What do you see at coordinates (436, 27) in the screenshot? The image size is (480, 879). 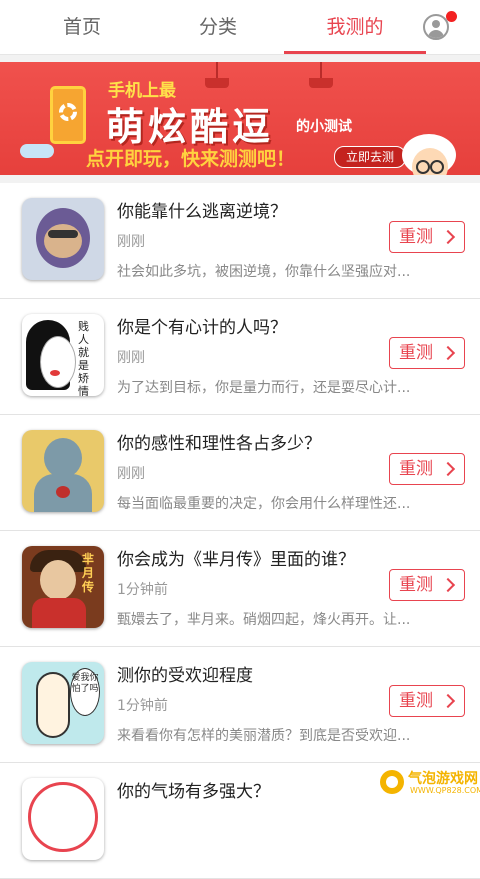 I see `user-avatar-icon` at bounding box center [436, 27].